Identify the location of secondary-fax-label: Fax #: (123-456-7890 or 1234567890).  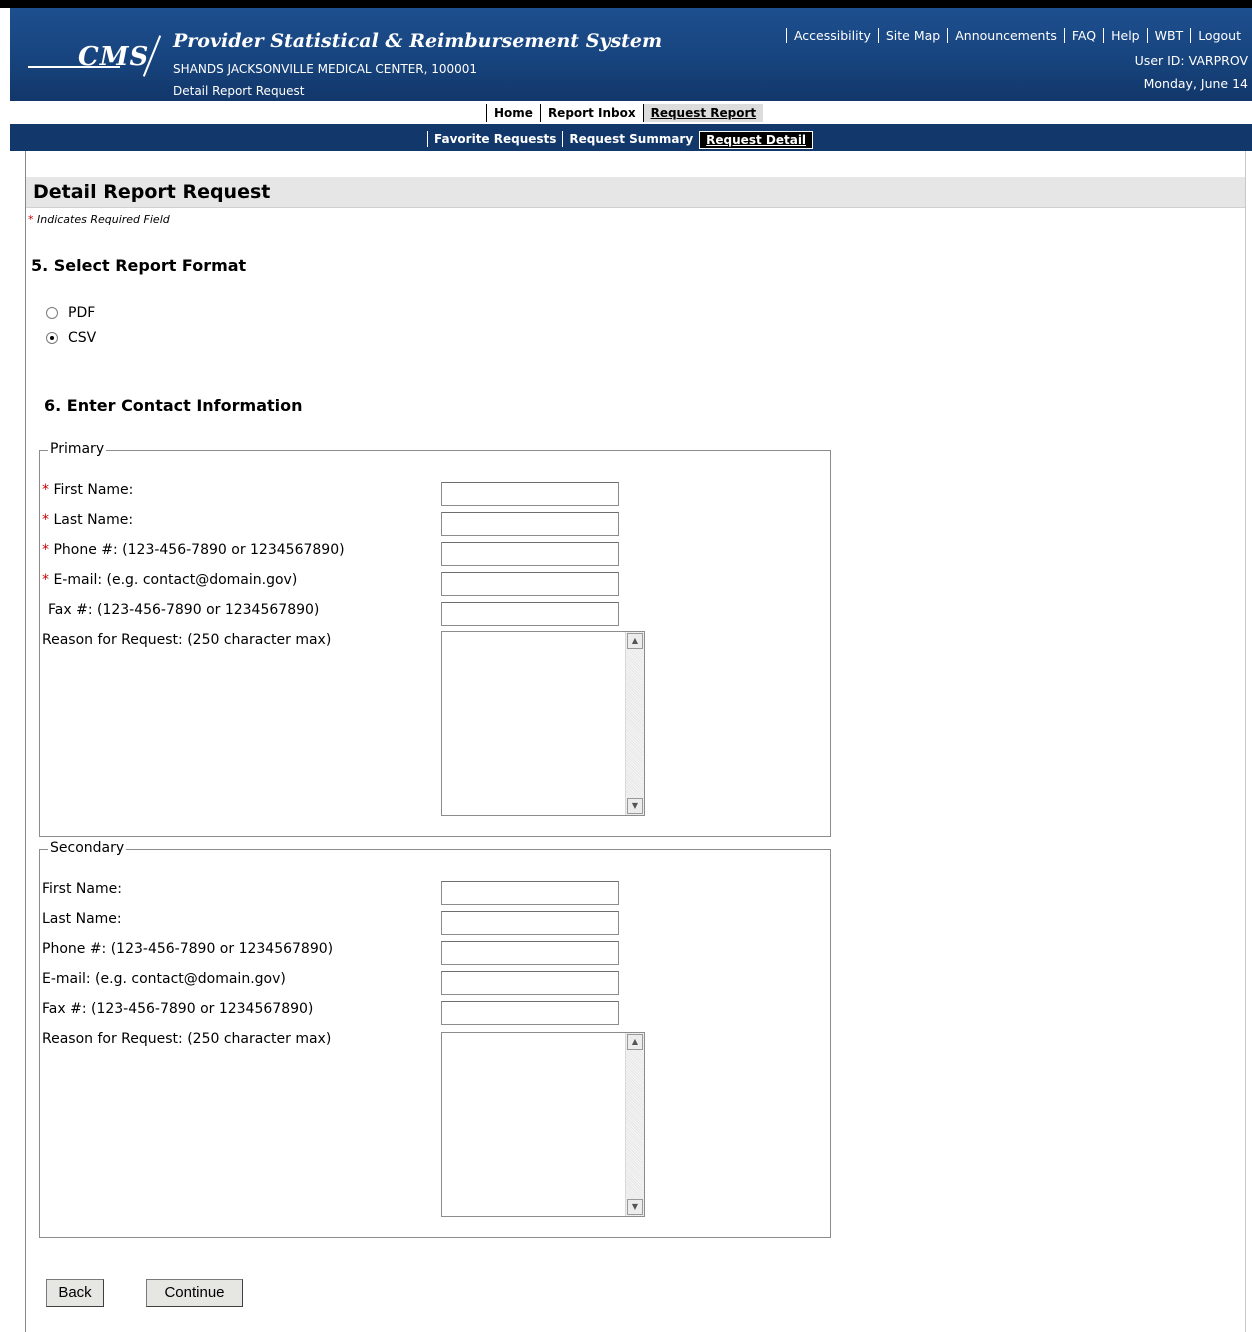
(178, 1009).